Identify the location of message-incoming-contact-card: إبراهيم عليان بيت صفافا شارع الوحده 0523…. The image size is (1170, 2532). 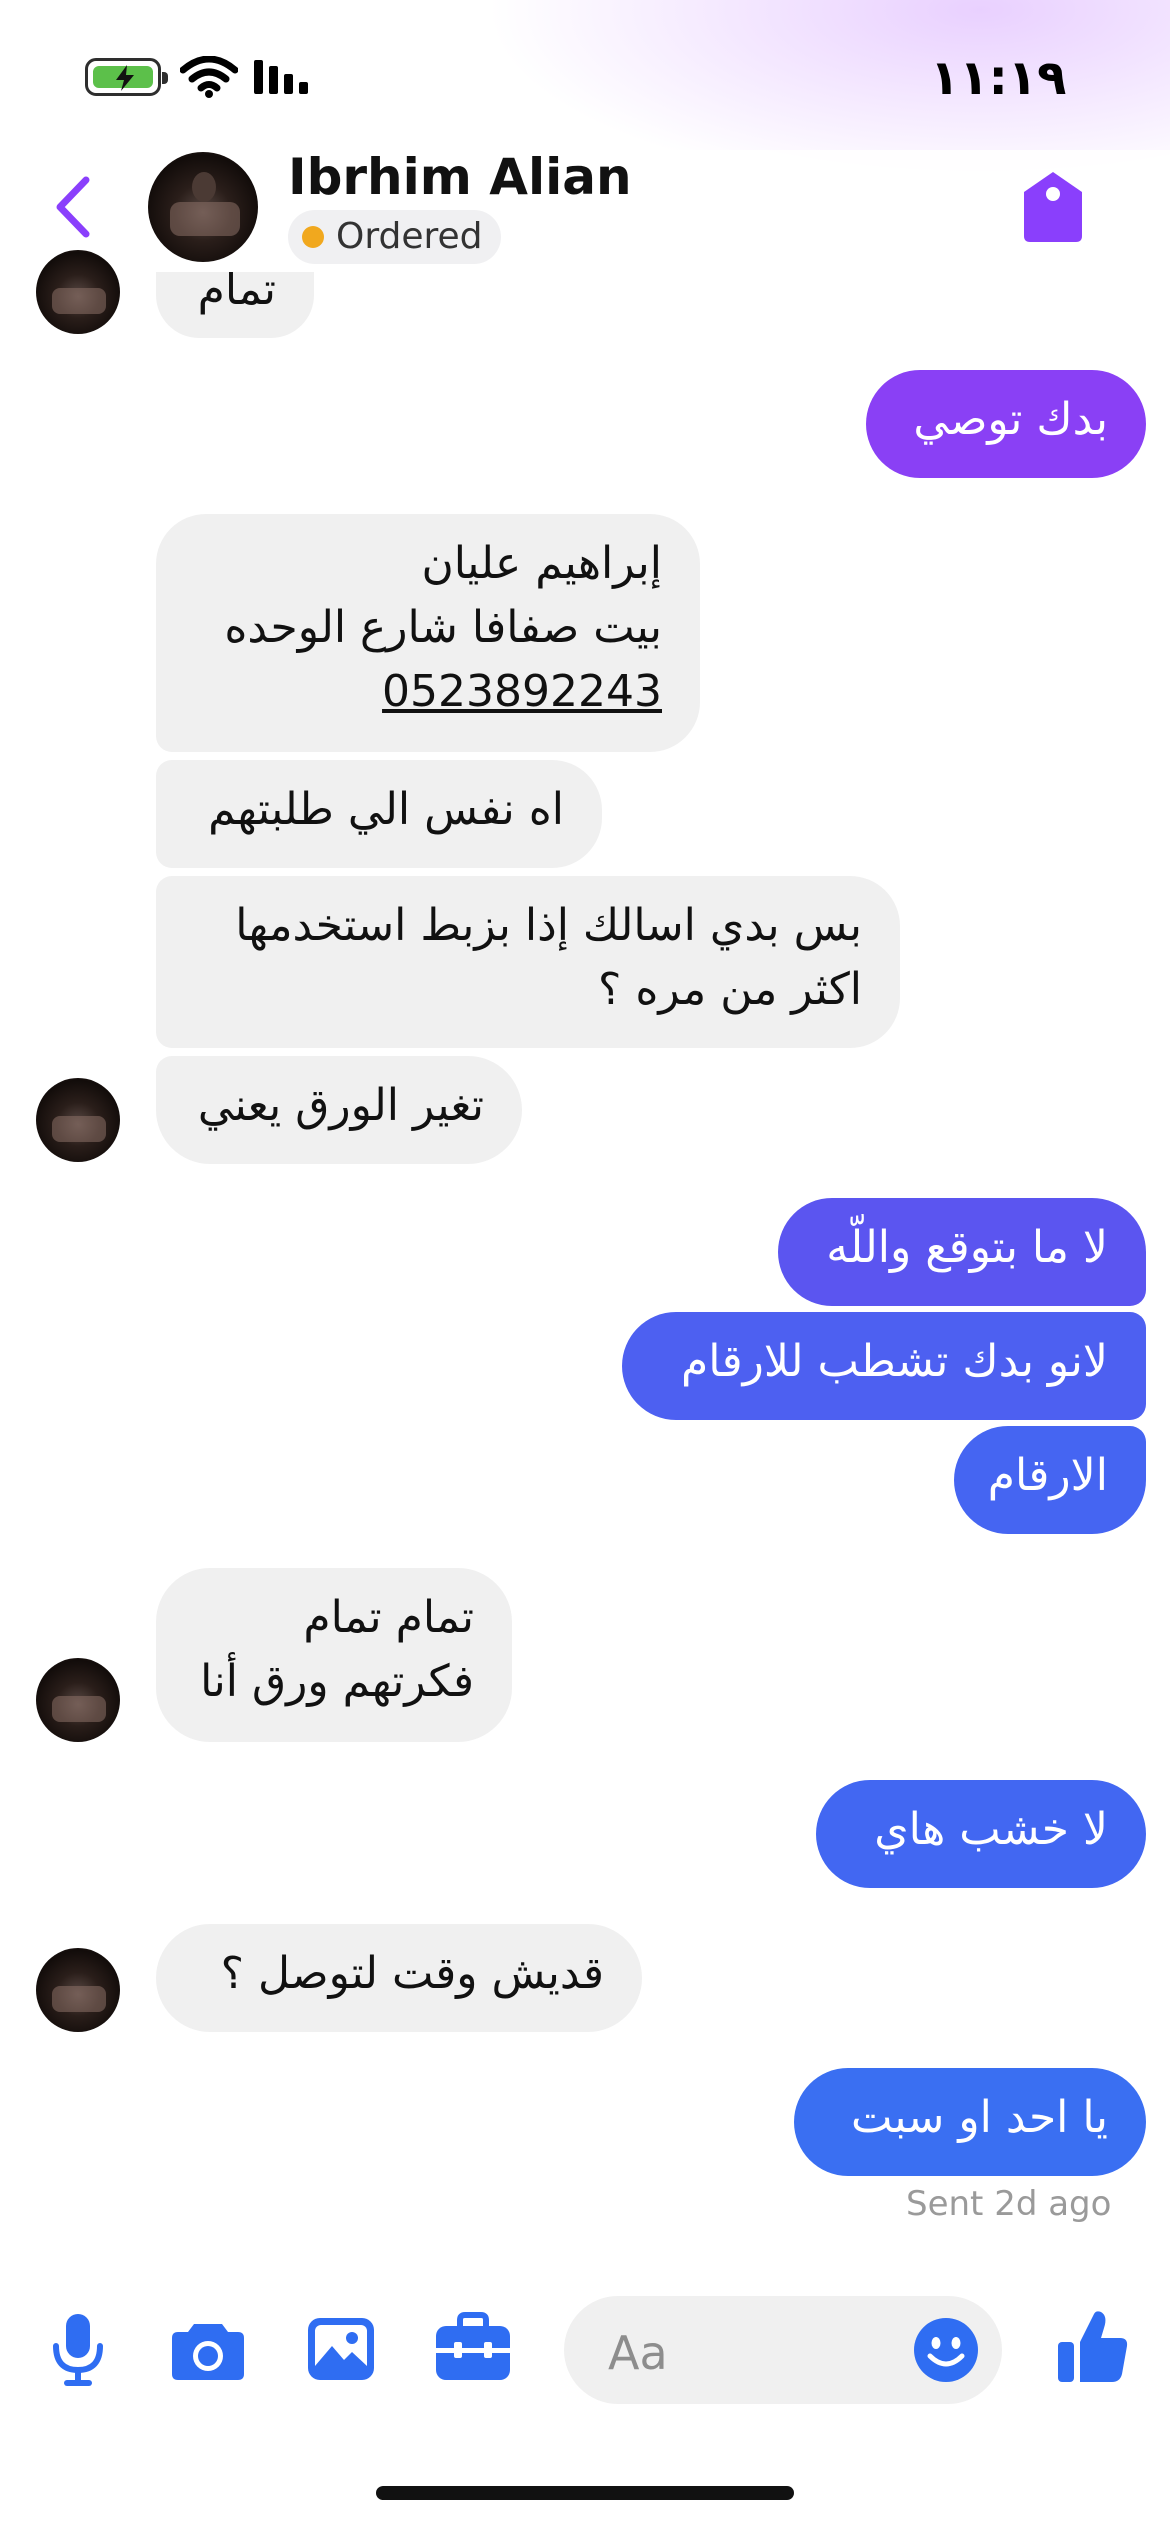
(428, 633).